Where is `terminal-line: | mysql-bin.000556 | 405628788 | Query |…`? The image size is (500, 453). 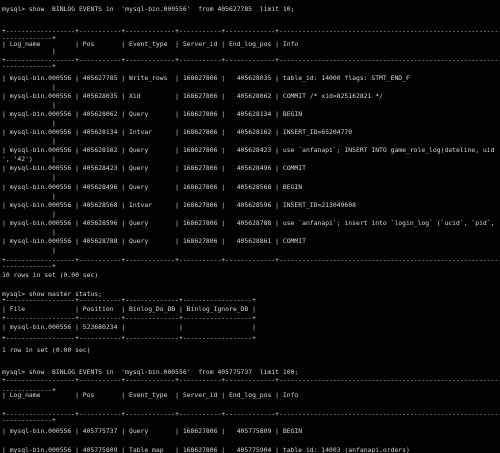 terminal-line: | mysql-bin.000556 | 405628788 | Query |… is located at coordinates (154, 241).